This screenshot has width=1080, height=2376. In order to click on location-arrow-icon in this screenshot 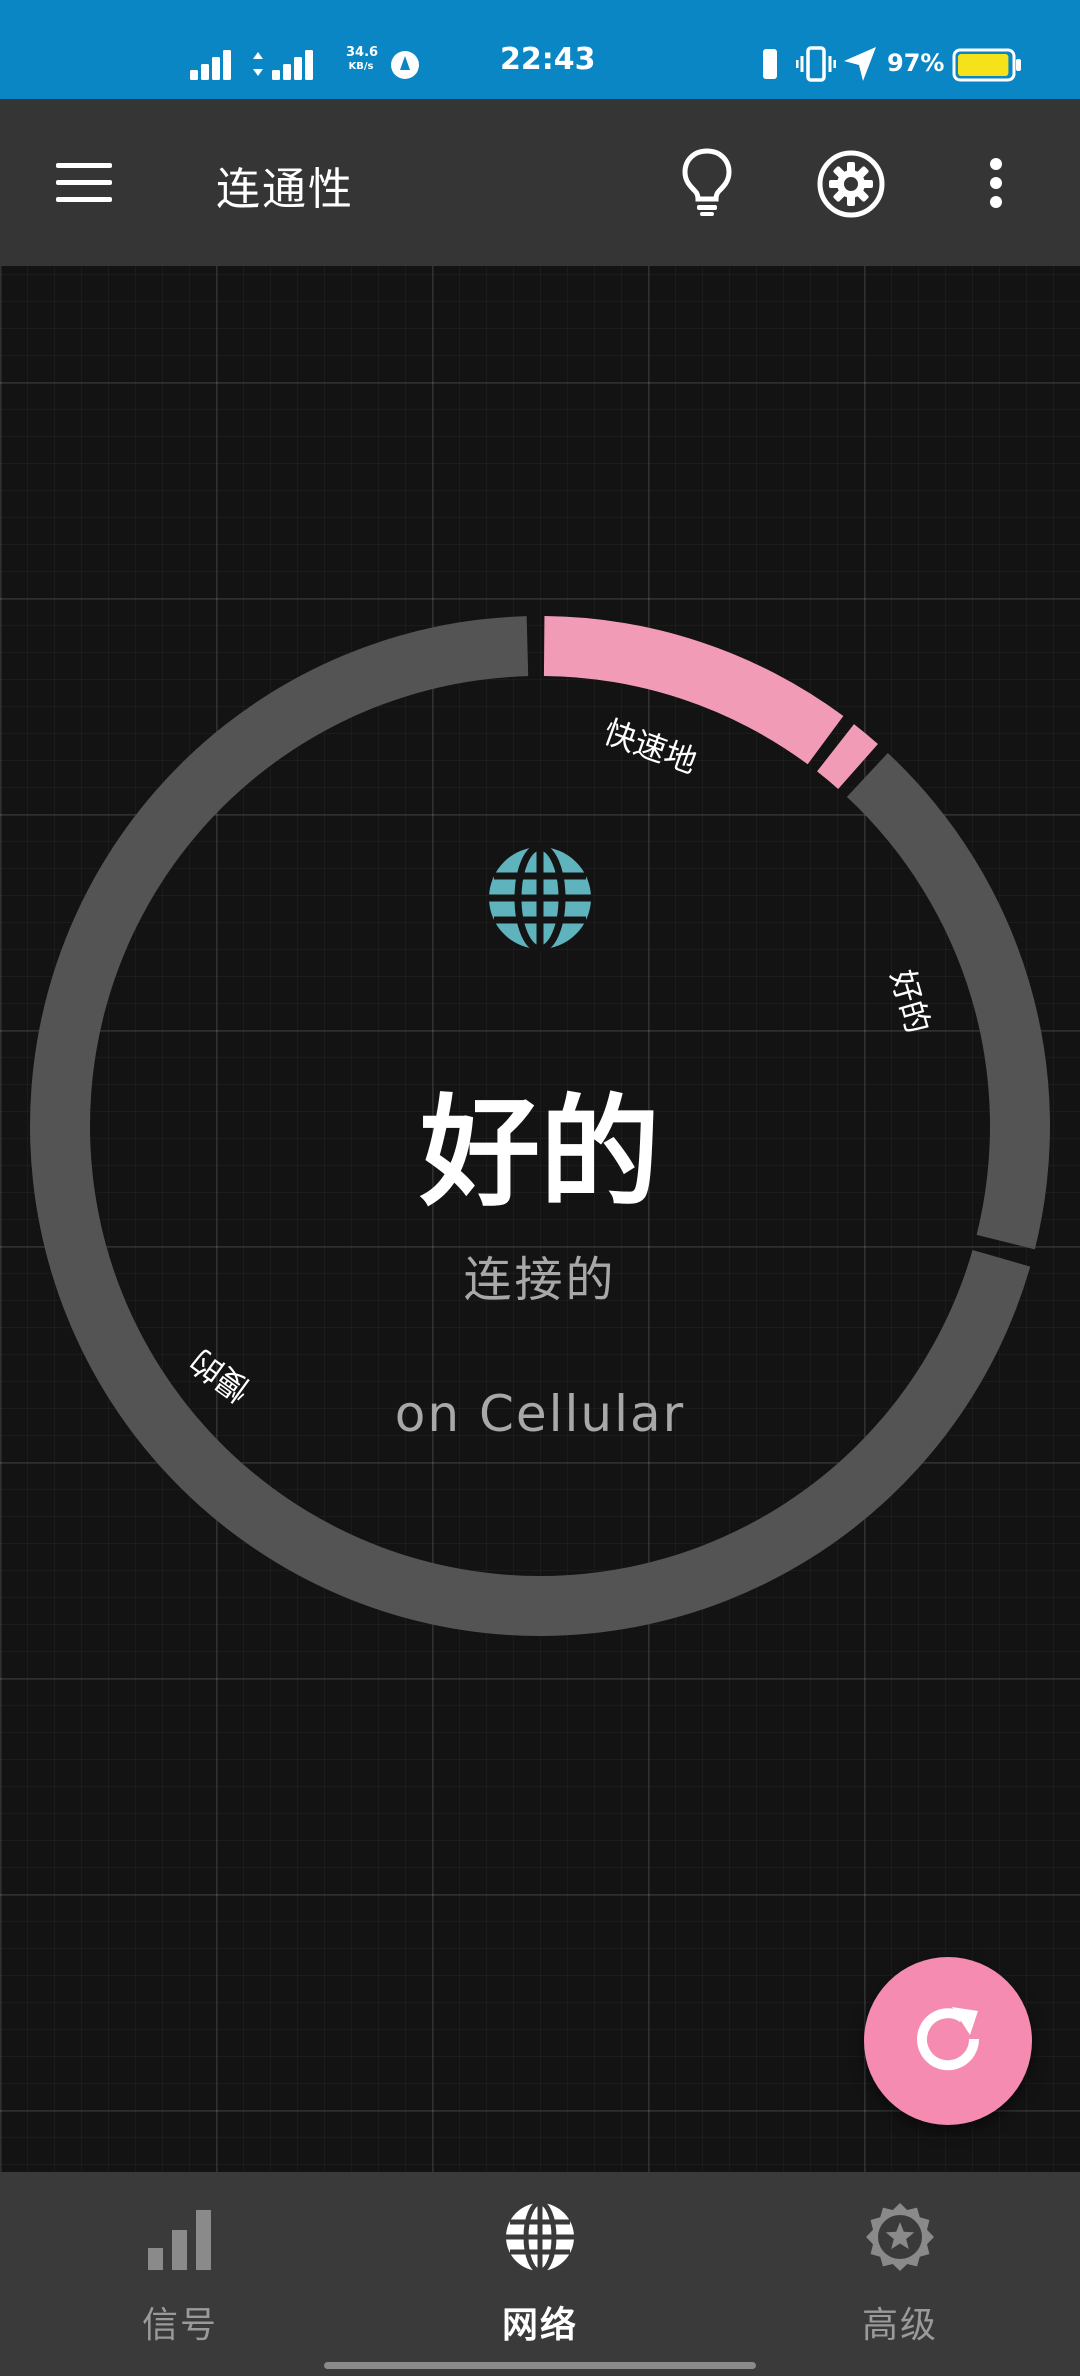, I will do `click(860, 64)`.